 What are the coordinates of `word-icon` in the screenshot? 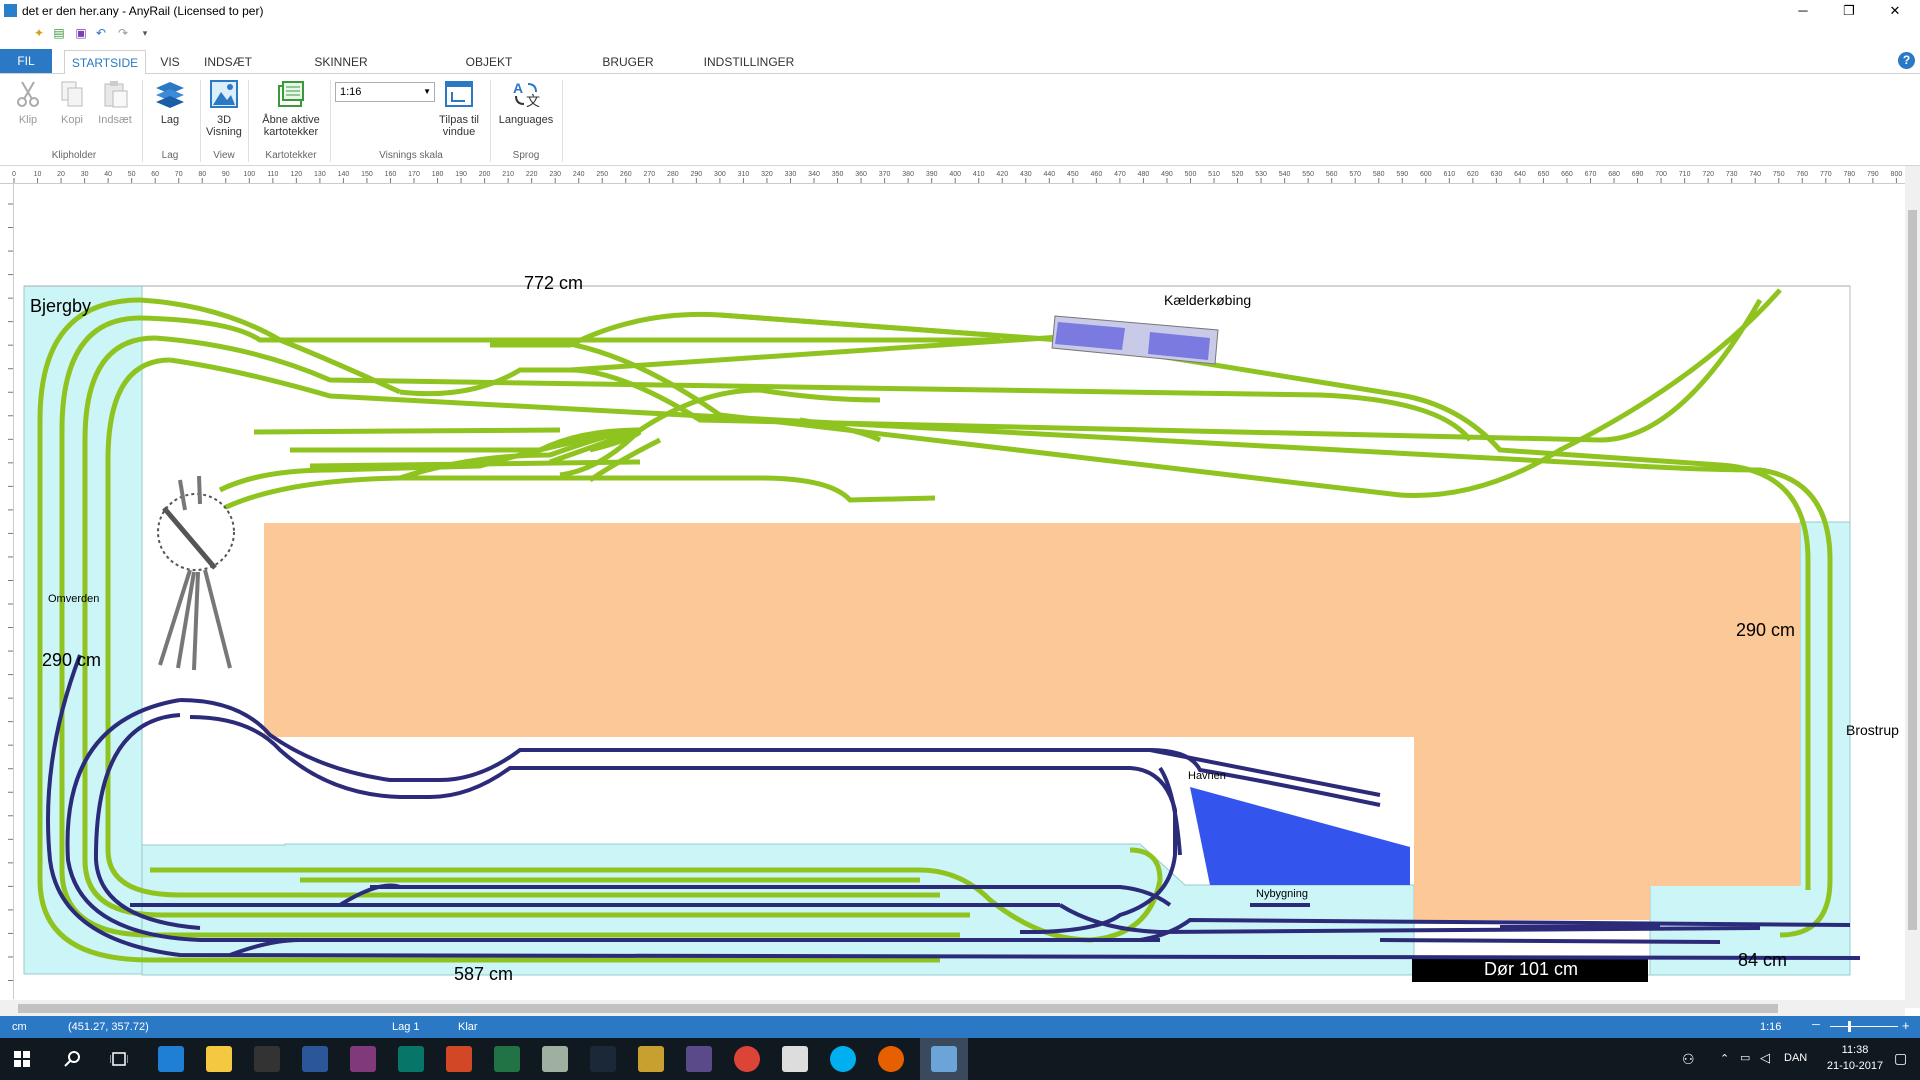 It's located at (315, 1059).